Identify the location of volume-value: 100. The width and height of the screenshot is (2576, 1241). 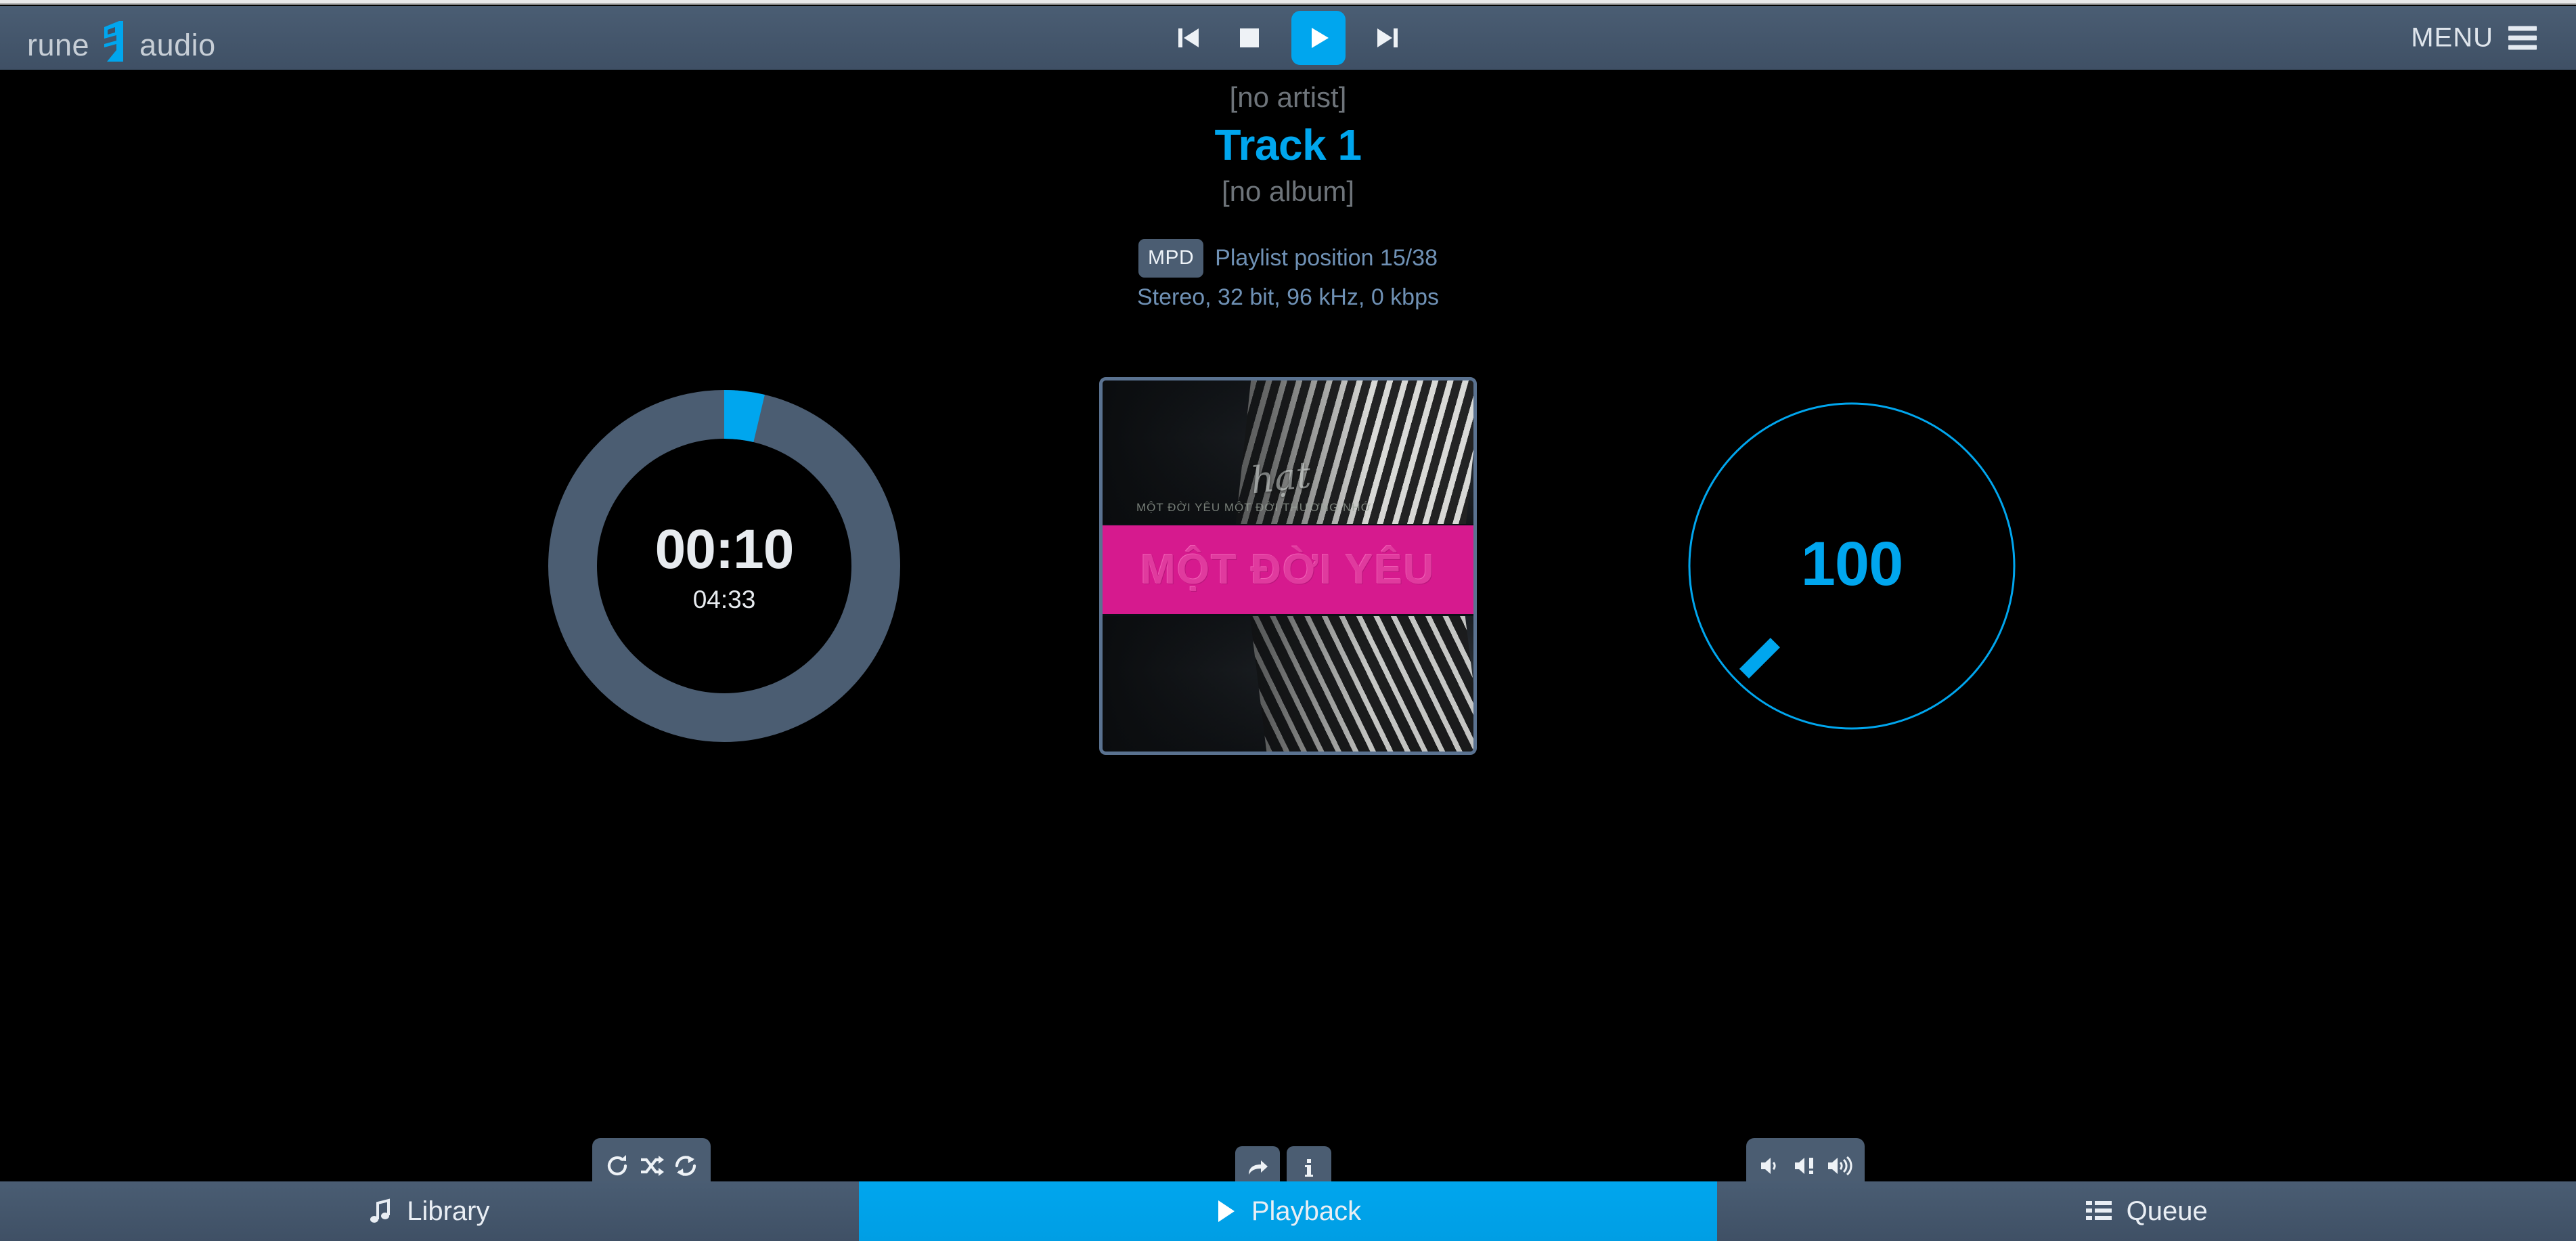
(1851, 563).